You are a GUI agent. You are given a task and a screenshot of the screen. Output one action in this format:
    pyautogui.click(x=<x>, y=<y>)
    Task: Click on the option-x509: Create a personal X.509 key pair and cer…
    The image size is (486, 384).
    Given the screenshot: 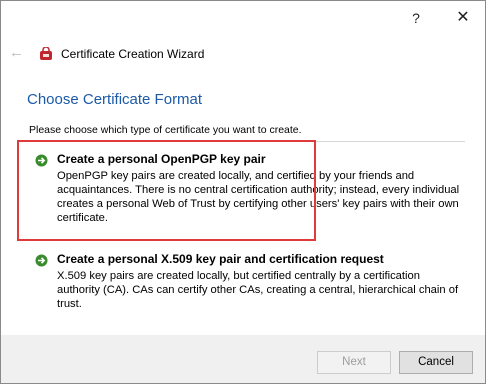 What is the action you would take?
    pyautogui.click(x=248, y=282)
    